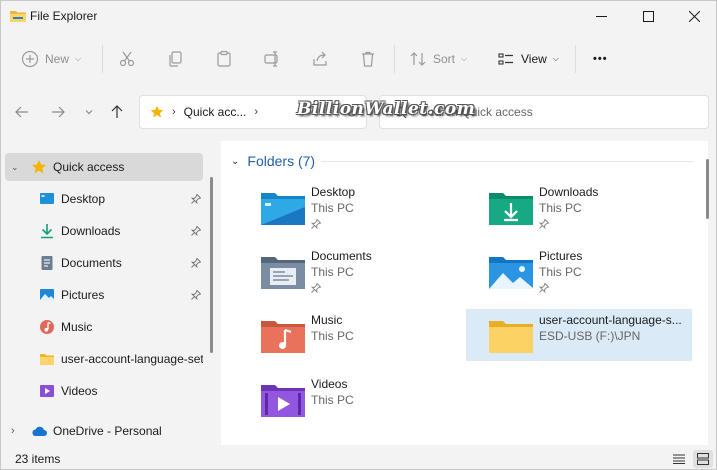 This screenshot has height=470, width=717. What do you see at coordinates (358, 16) in the screenshot?
I see `title-bar: File Explorer` at bounding box center [358, 16].